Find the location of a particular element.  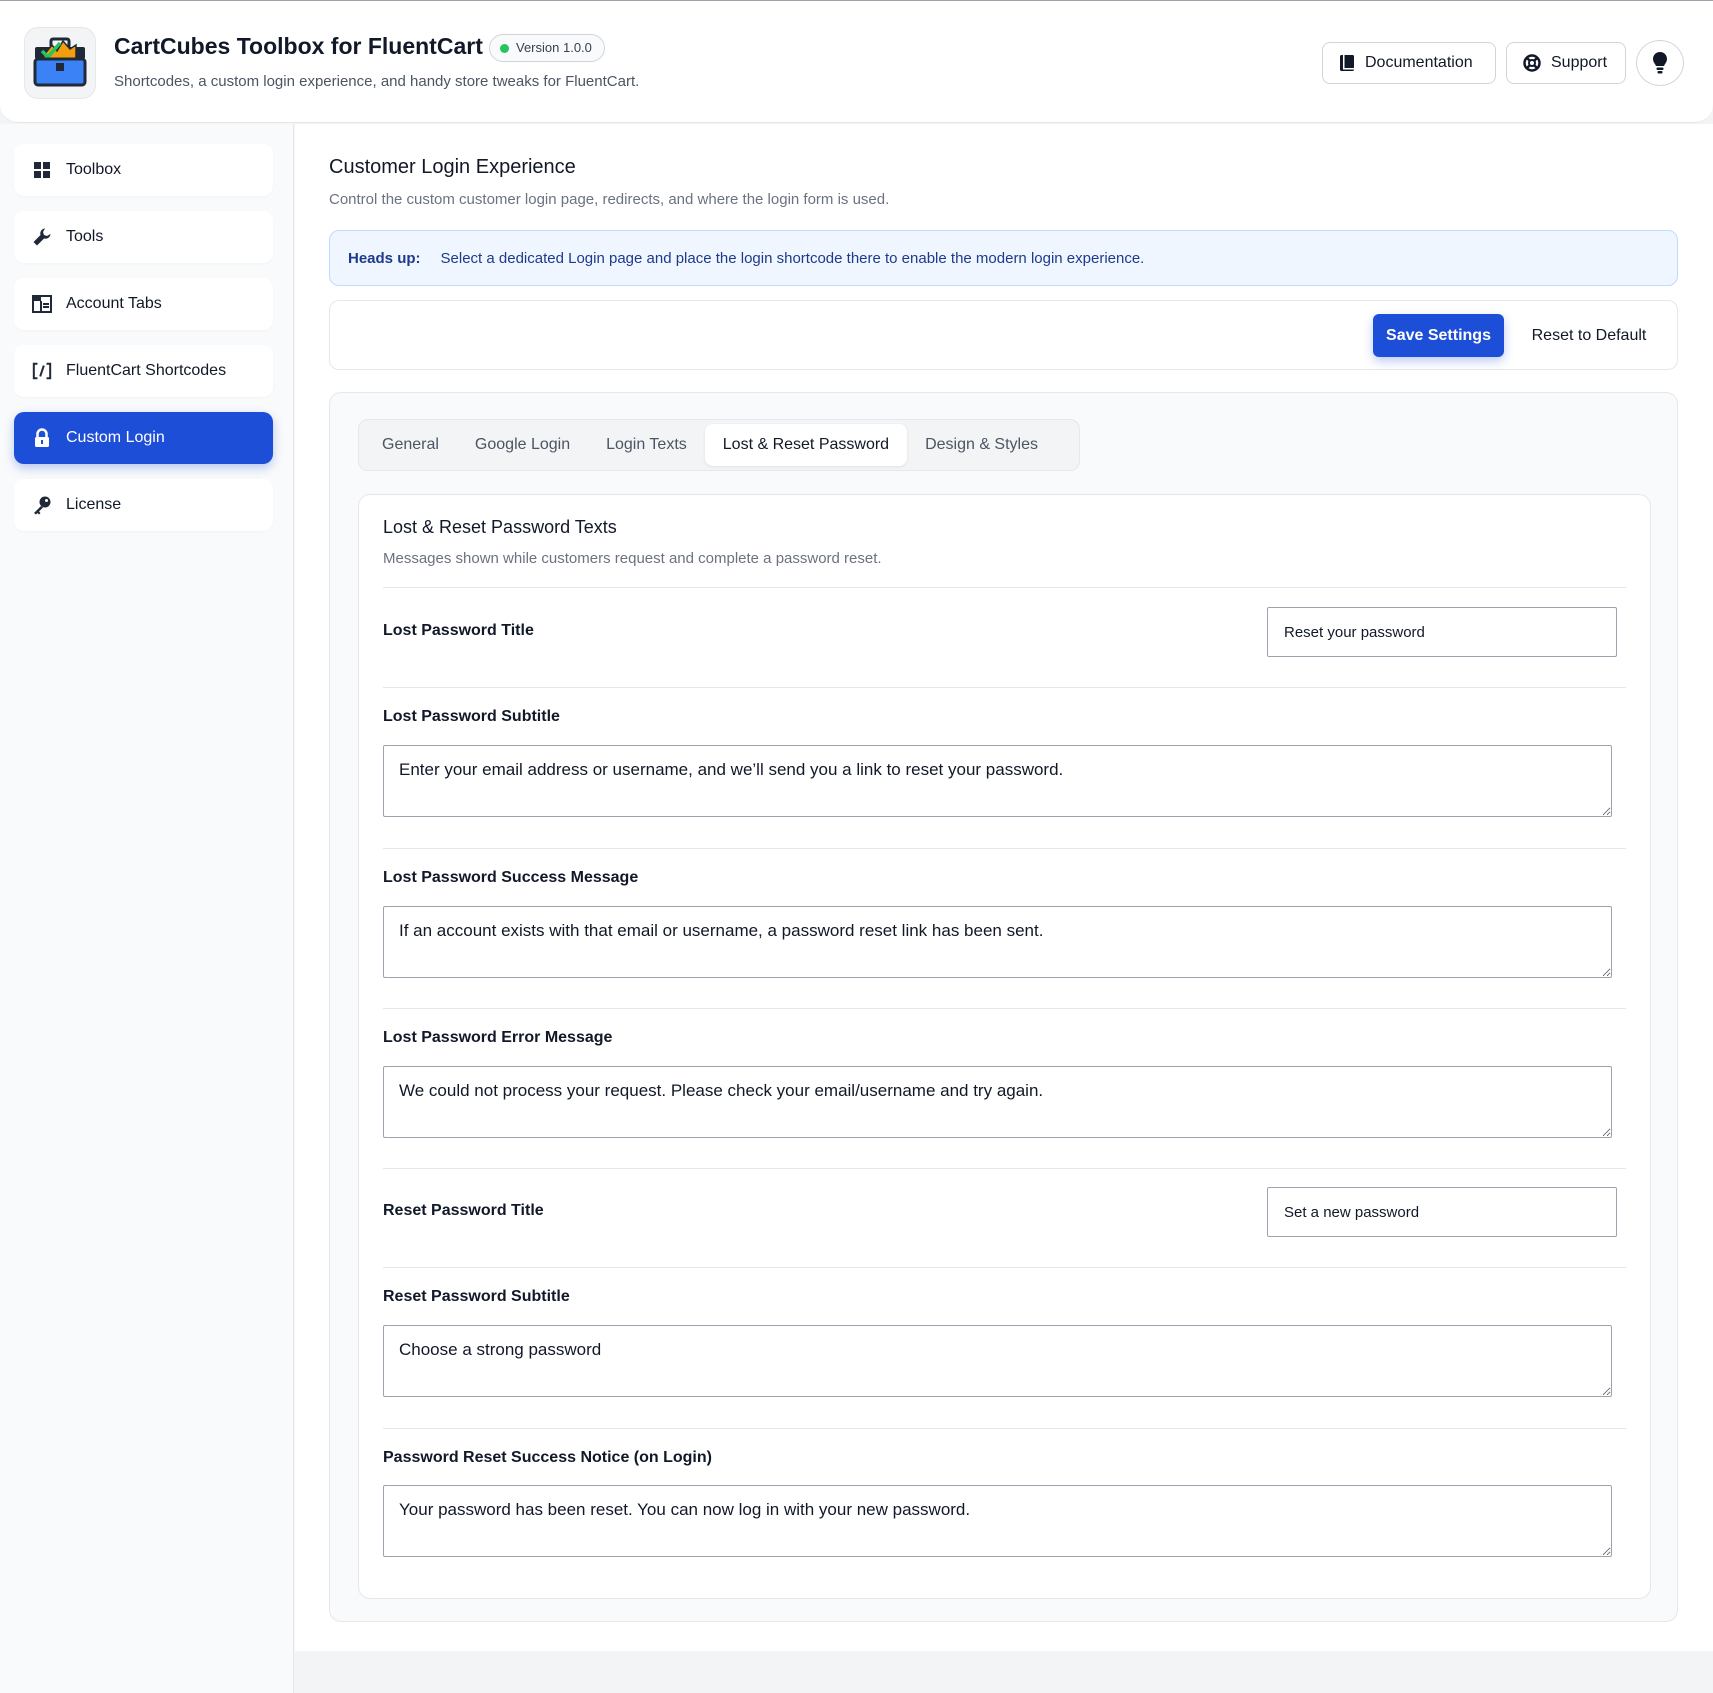

lost-password-title-input is located at coordinates (1442, 632).